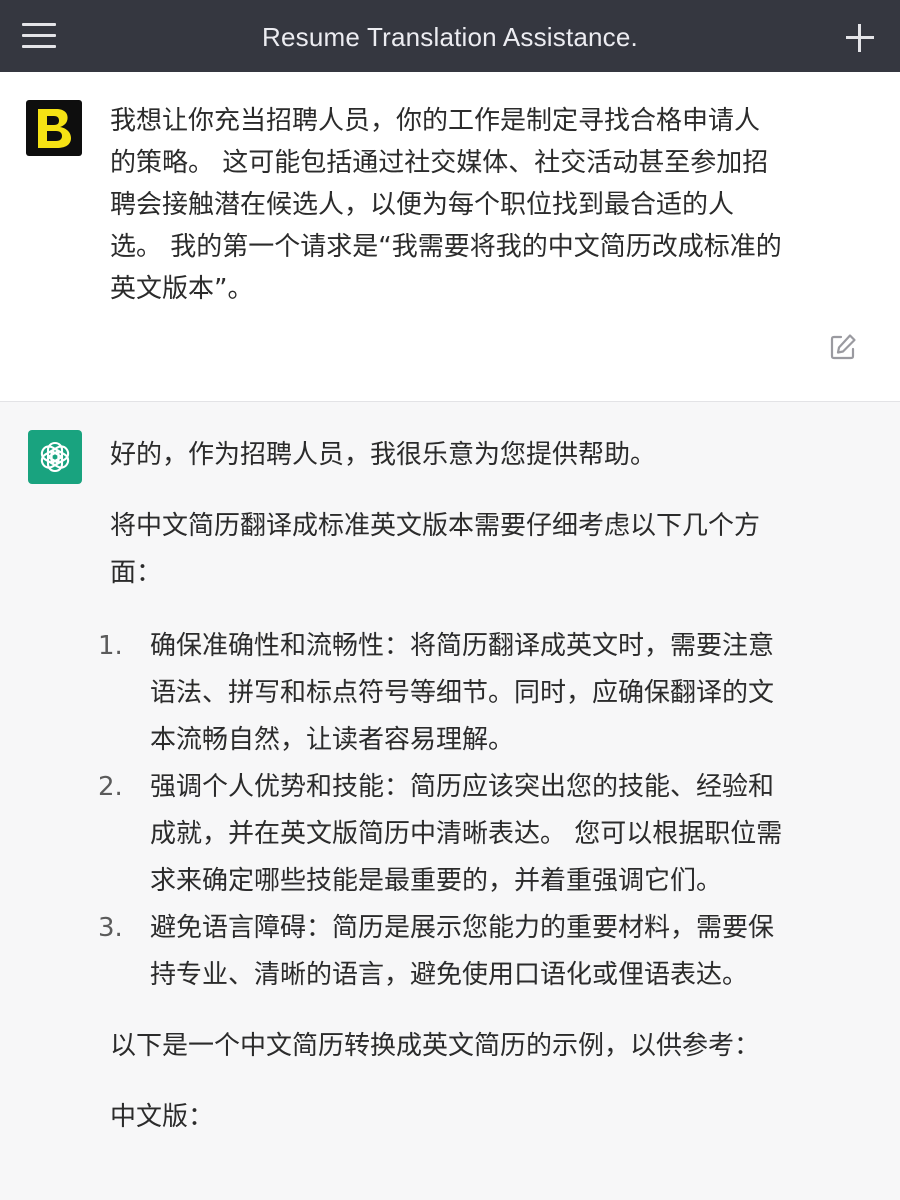 The height and width of the screenshot is (1200, 900). What do you see at coordinates (435, 526) in the screenshot?
I see `lead-line: 将中文简历翻译成标准英文版本需要仔细考虑以下几个方` at bounding box center [435, 526].